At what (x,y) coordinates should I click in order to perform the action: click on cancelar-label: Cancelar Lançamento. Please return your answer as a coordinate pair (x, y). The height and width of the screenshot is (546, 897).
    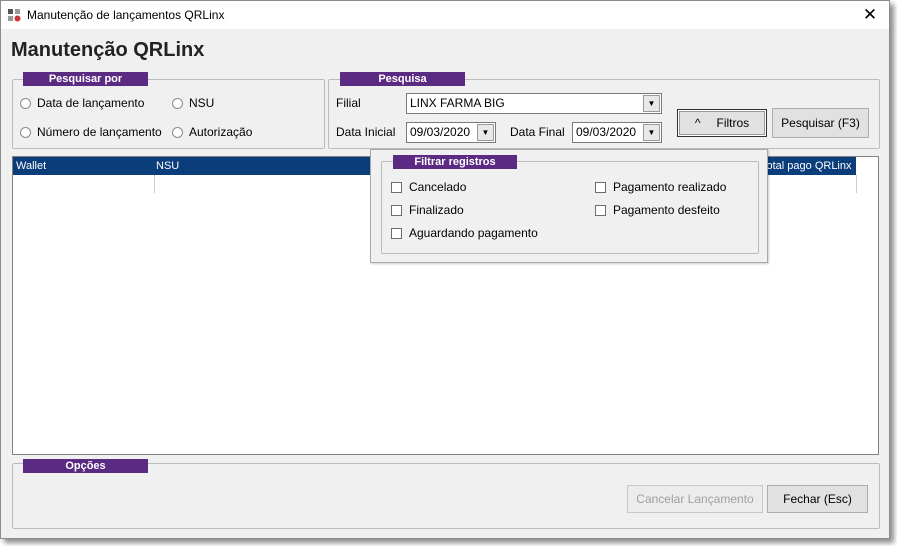
    Looking at the image, I should click on (695, 499).